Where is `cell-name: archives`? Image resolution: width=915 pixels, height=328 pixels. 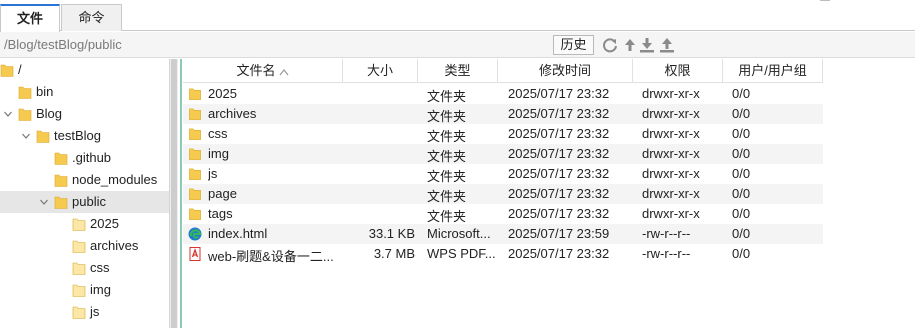 cell-name: archives is located at coordinates (232, 113).